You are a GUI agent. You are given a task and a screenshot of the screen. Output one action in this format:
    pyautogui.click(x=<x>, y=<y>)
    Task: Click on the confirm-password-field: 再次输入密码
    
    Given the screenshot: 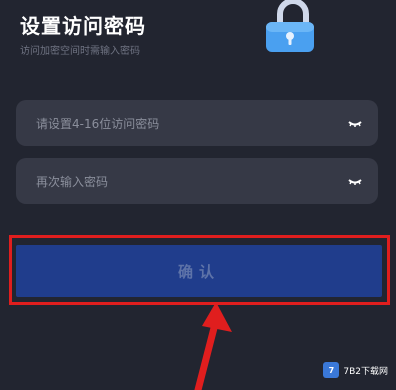 What is the action you would take?
    pyautogui.click(x=197, y=181)
    